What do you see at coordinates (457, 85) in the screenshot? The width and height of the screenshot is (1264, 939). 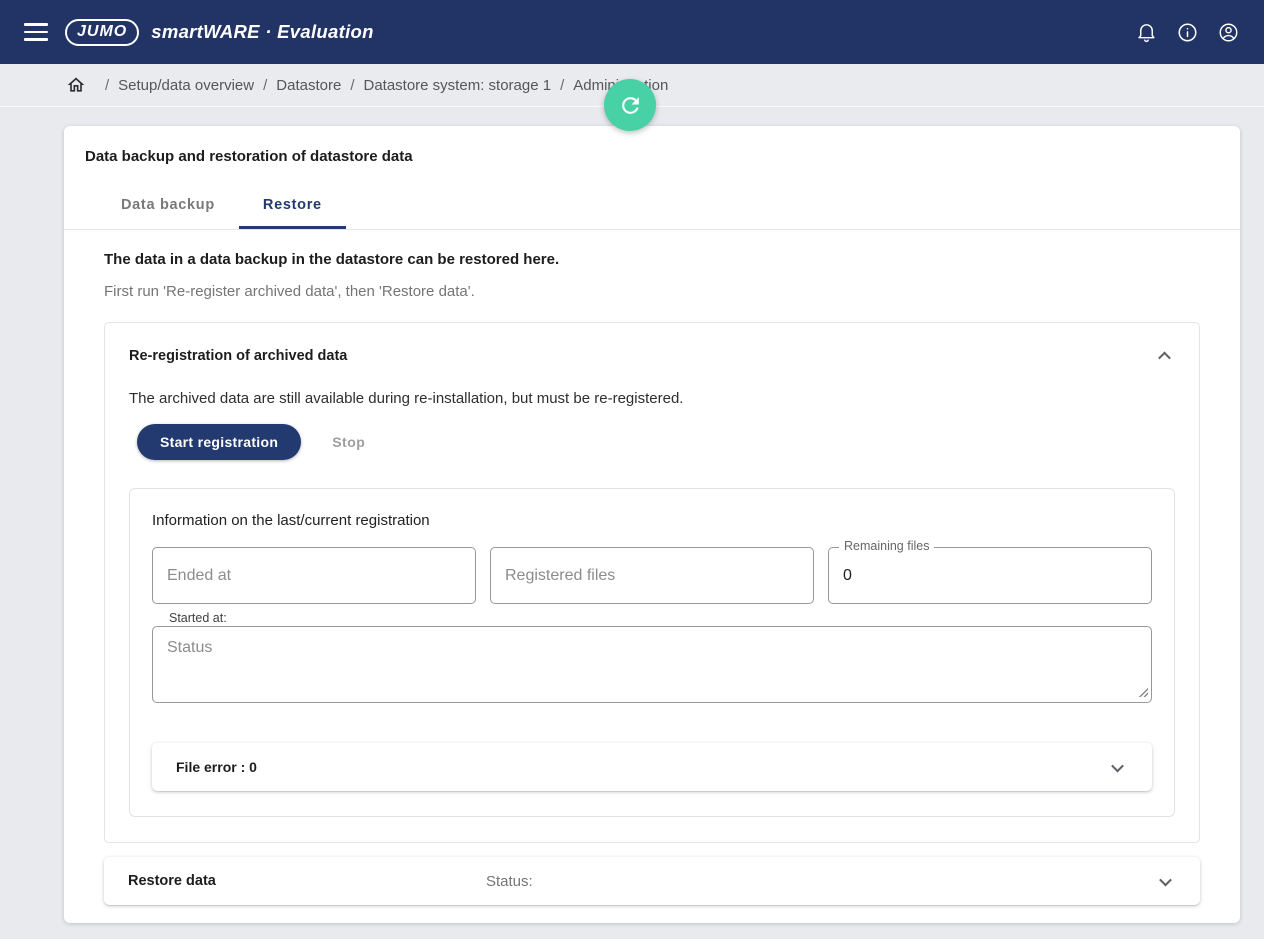 I see `breadcrumb-item-datastore-system: Datastore system: storage 1` at bounding box center [457, 85].